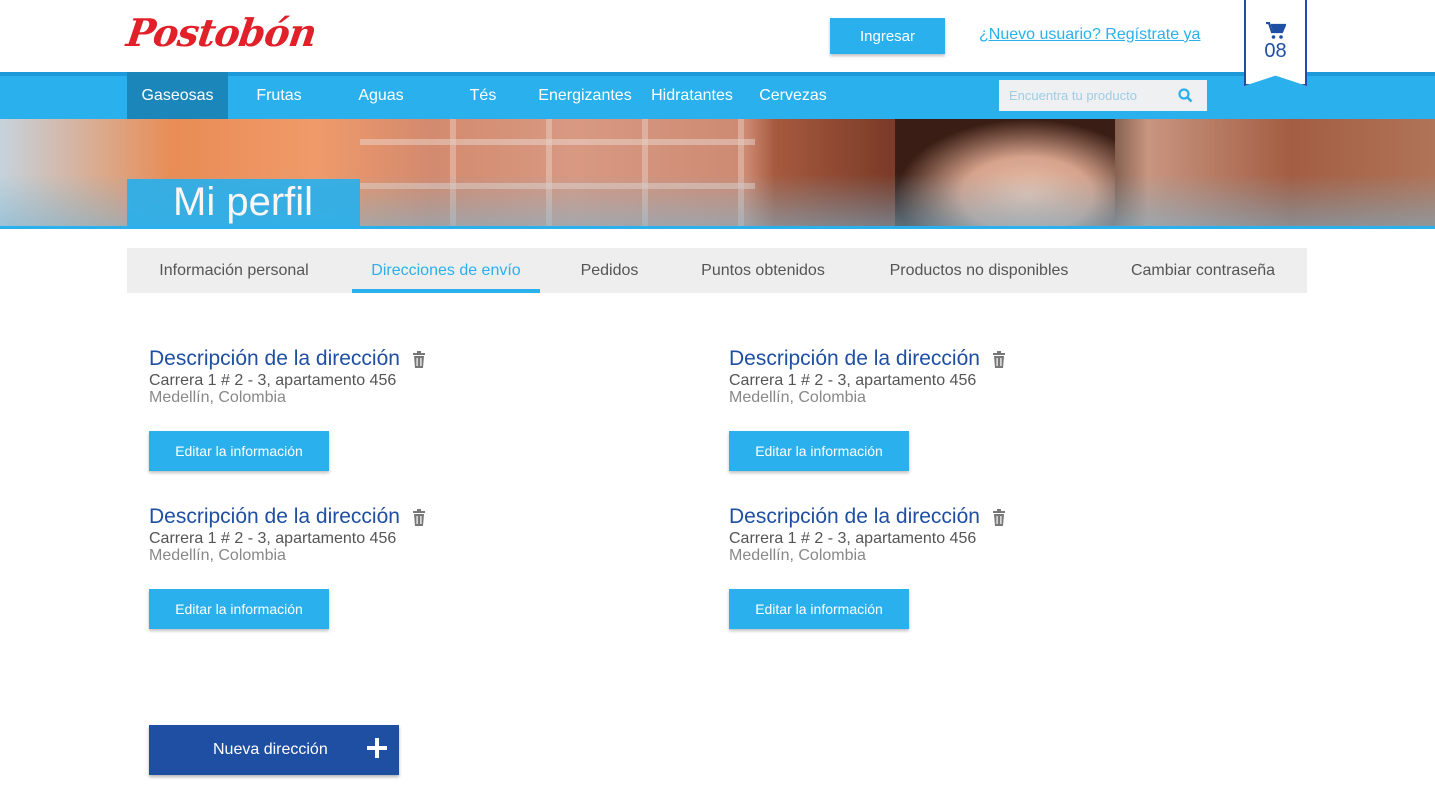  What do you see at coordinates (1275, 30) in the screenshot?
I see `shopping-cart-icon` at bounding box center [1275, 30].